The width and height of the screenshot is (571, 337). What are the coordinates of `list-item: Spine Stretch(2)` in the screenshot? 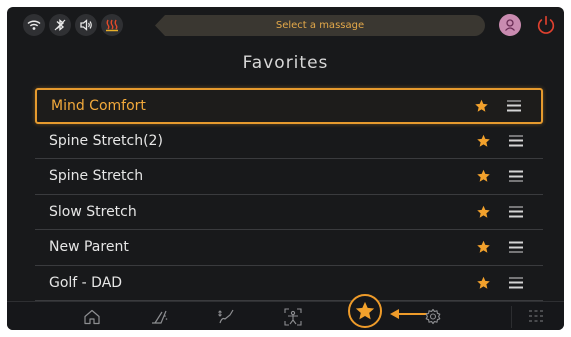 It's located at (289, 141).